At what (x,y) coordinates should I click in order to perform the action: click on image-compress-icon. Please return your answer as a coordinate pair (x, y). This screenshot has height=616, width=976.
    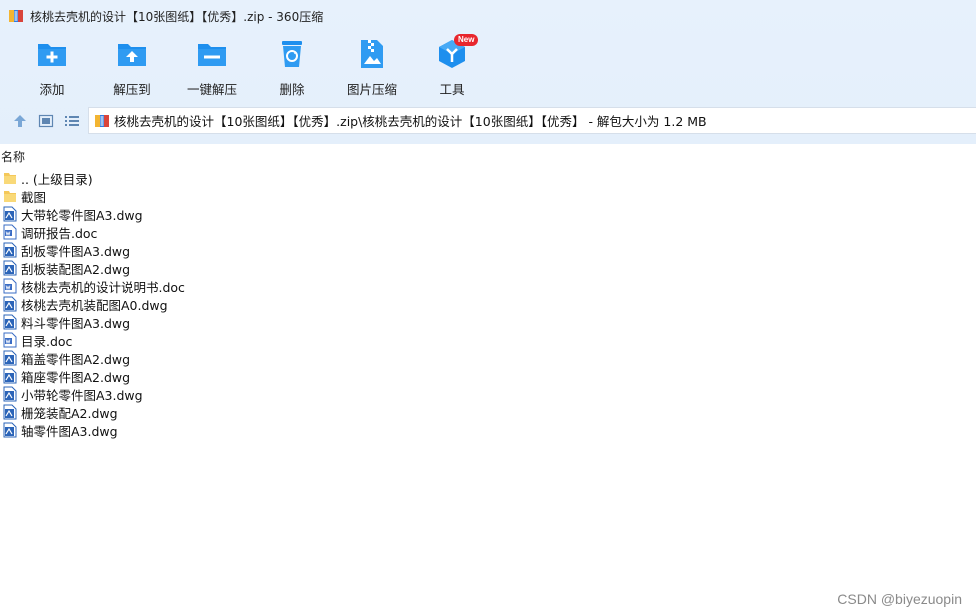
    Looking at the image, I should click on (372, 54).